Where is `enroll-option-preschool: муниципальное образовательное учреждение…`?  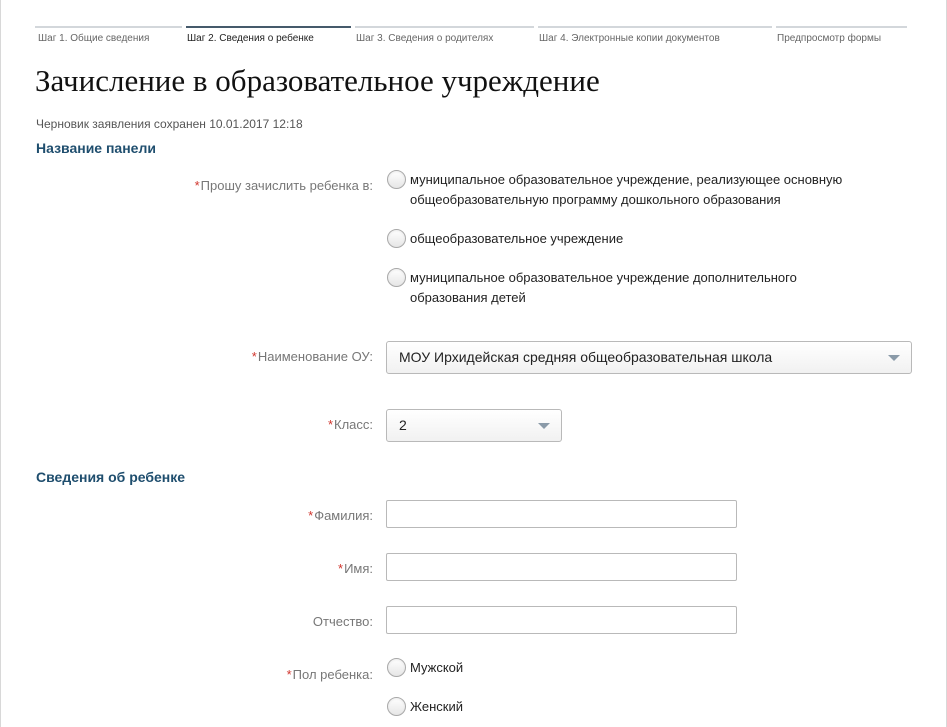 enroll-option-preschool: муниципальное образовательное учреждение… is located at coordinates (637, 190).